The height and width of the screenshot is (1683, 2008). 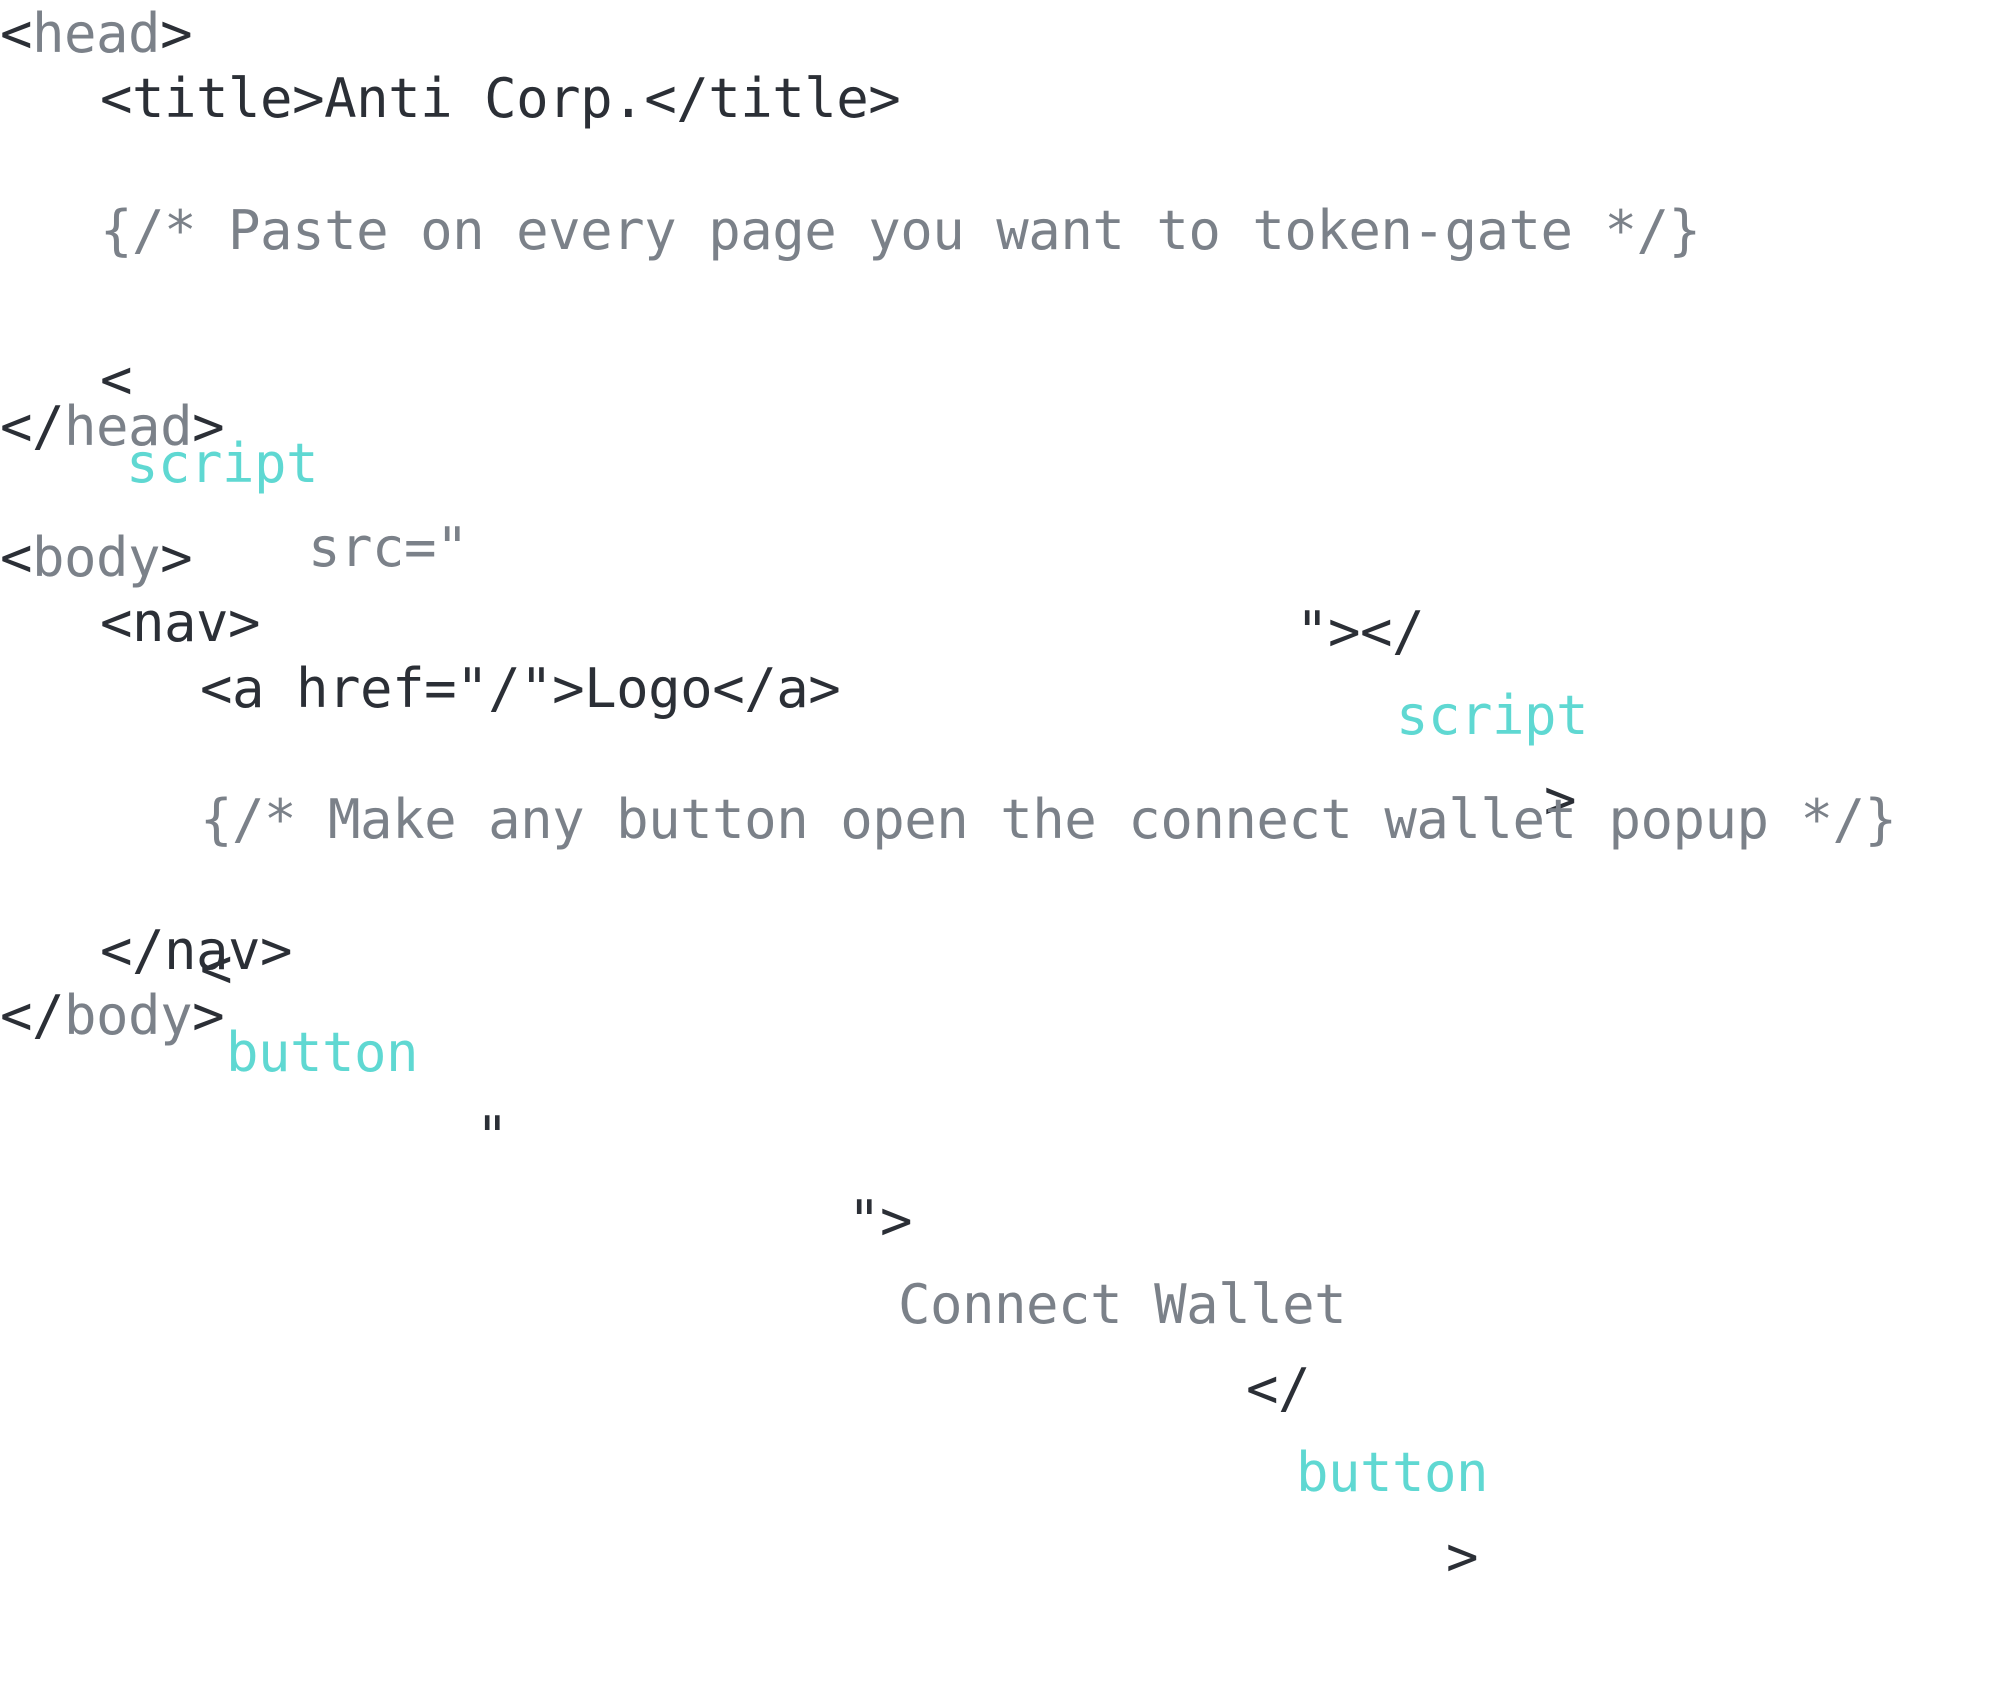 I want to click on code-line-body-close: </body>, so click(x=112, y=1016).